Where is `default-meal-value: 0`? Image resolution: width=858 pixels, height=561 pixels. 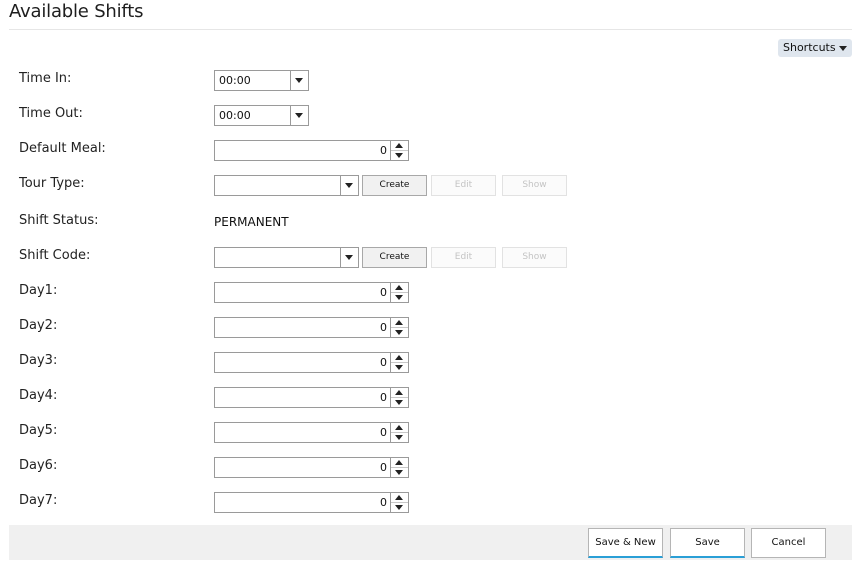
default-meal-value: 0 is located at coordinates (383, 150).